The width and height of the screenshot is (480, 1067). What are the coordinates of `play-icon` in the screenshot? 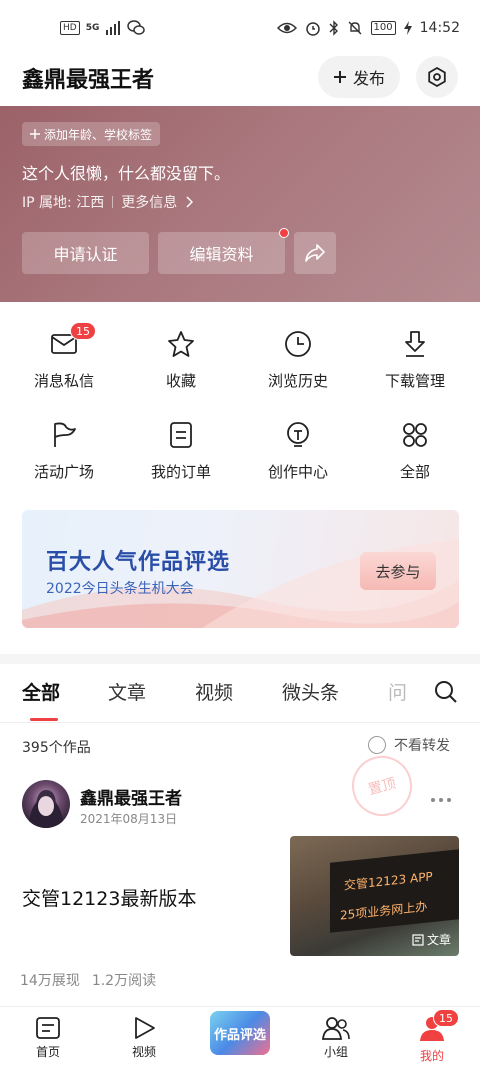 It's located at (145, 1028).